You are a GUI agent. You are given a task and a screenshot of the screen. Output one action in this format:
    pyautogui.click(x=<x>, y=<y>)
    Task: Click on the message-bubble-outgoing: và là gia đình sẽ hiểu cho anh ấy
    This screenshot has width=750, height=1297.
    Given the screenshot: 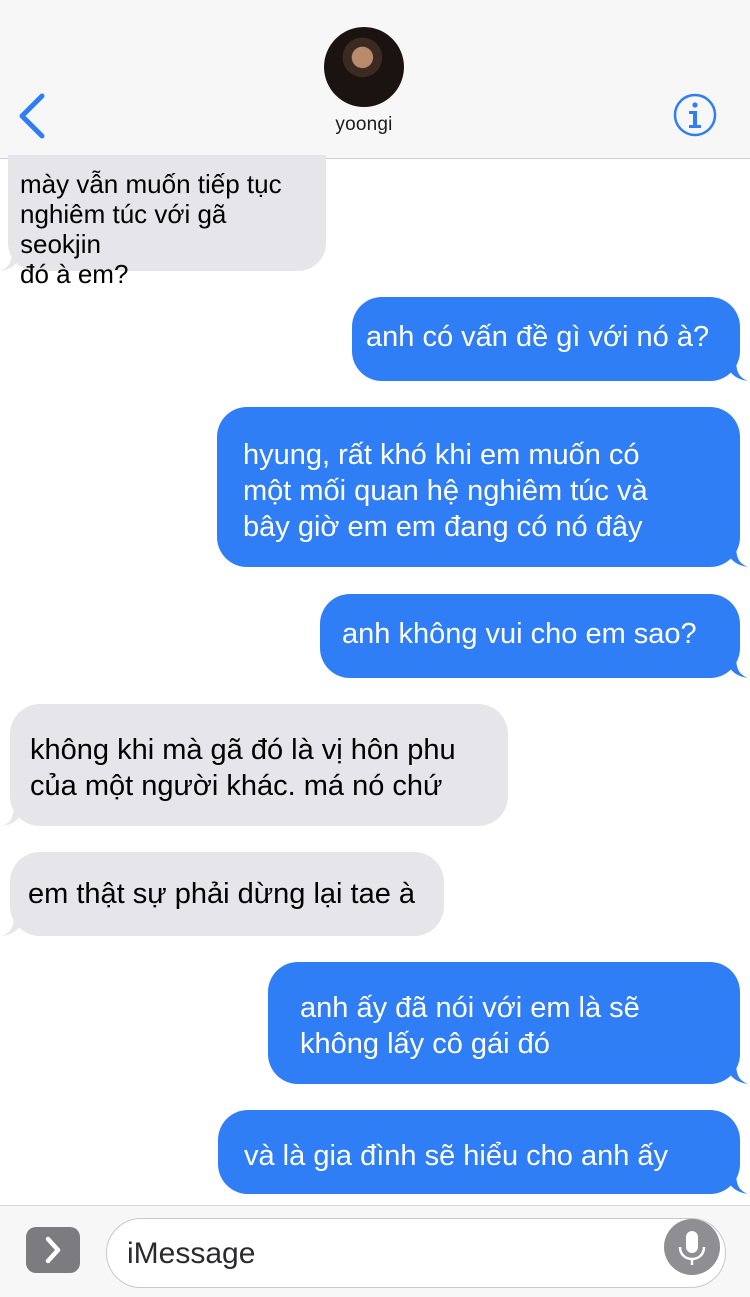 What is the action you would take?
    pyautogui.click(x=483, y=1152)
    